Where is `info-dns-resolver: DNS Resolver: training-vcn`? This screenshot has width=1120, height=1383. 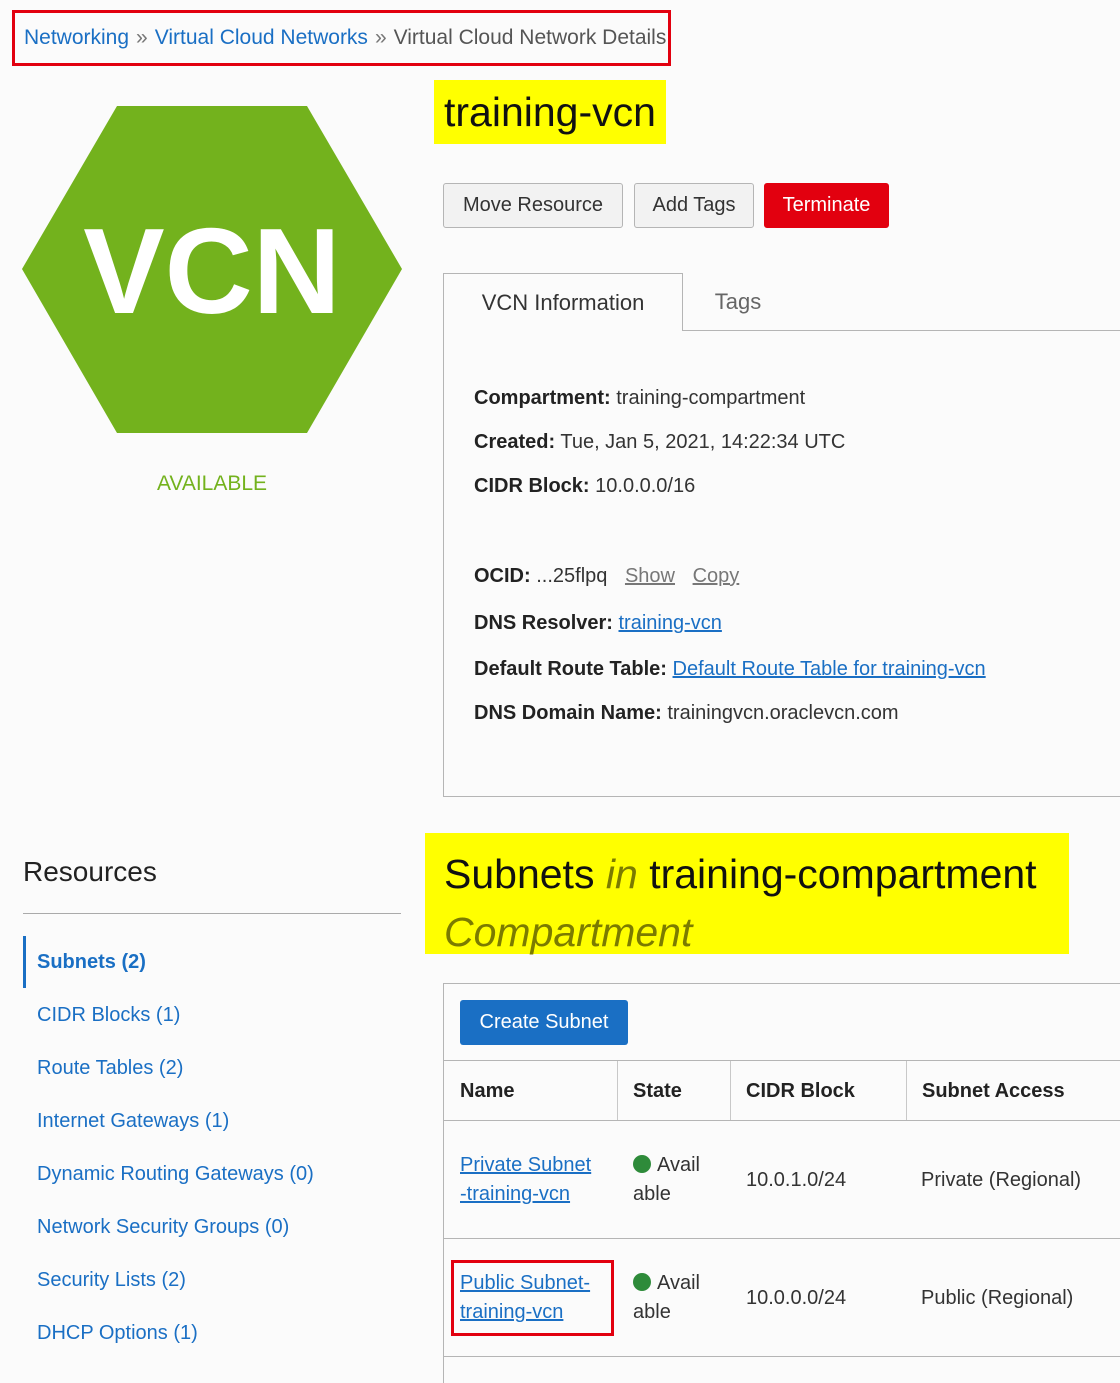
info-dns-resolver: DNS Resolver: training-vcn is located at coordinates (598, 623).